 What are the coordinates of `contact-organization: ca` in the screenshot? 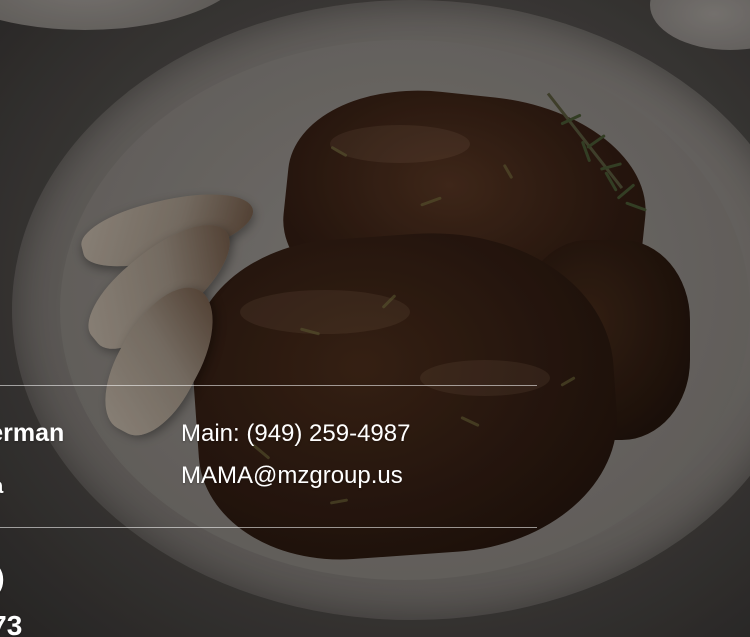 It's located at (1, 487).